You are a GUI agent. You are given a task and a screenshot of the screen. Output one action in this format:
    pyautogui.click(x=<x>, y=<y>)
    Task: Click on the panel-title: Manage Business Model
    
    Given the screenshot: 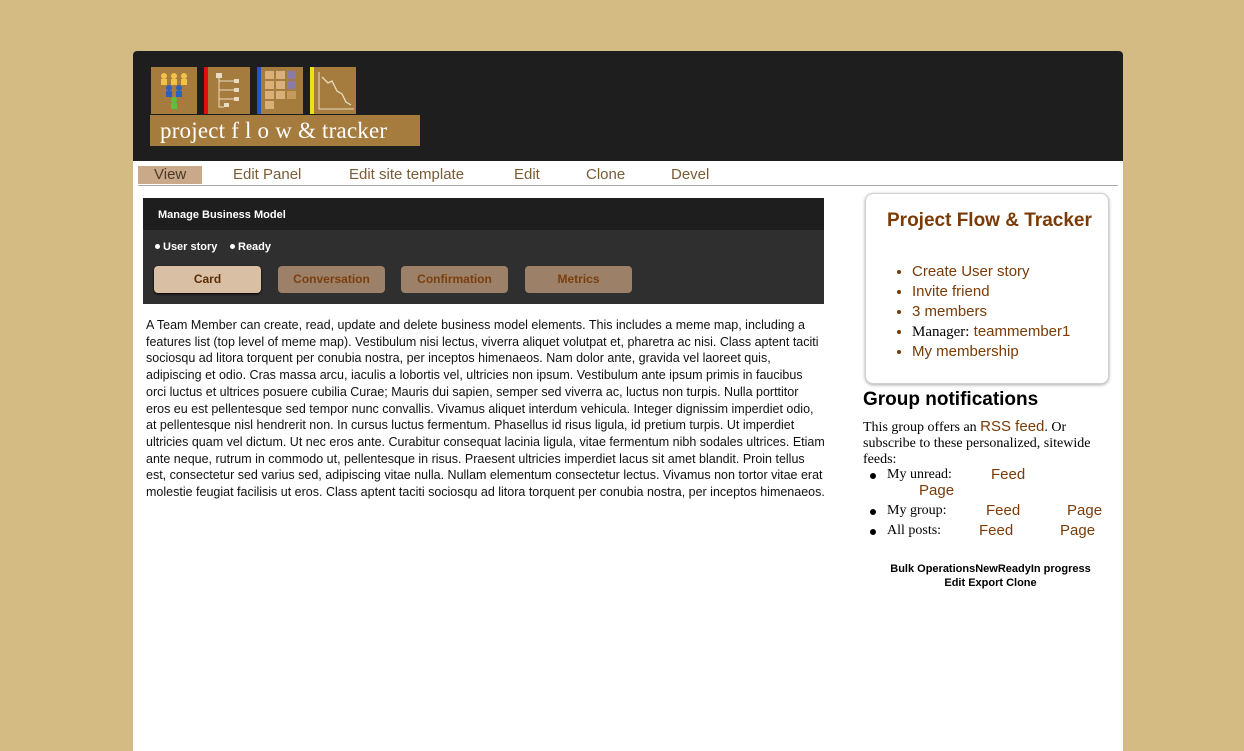 What is the action you would take?
    pyautogui.click(x=483, y=214)
    